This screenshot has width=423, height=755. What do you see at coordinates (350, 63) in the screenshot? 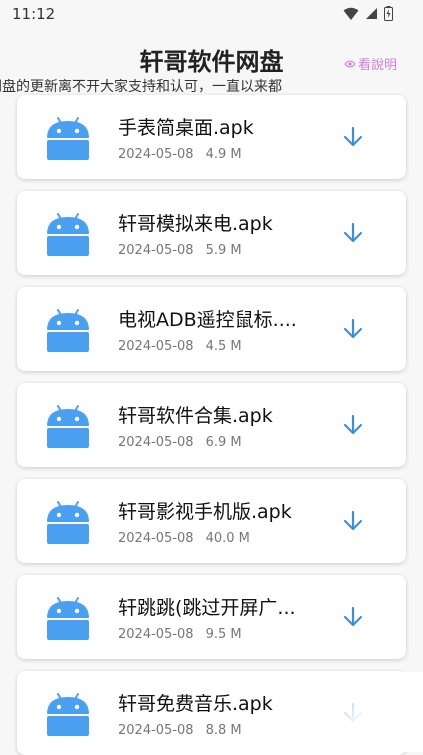
I see `eye-icon` at bounding box center [350, 63].